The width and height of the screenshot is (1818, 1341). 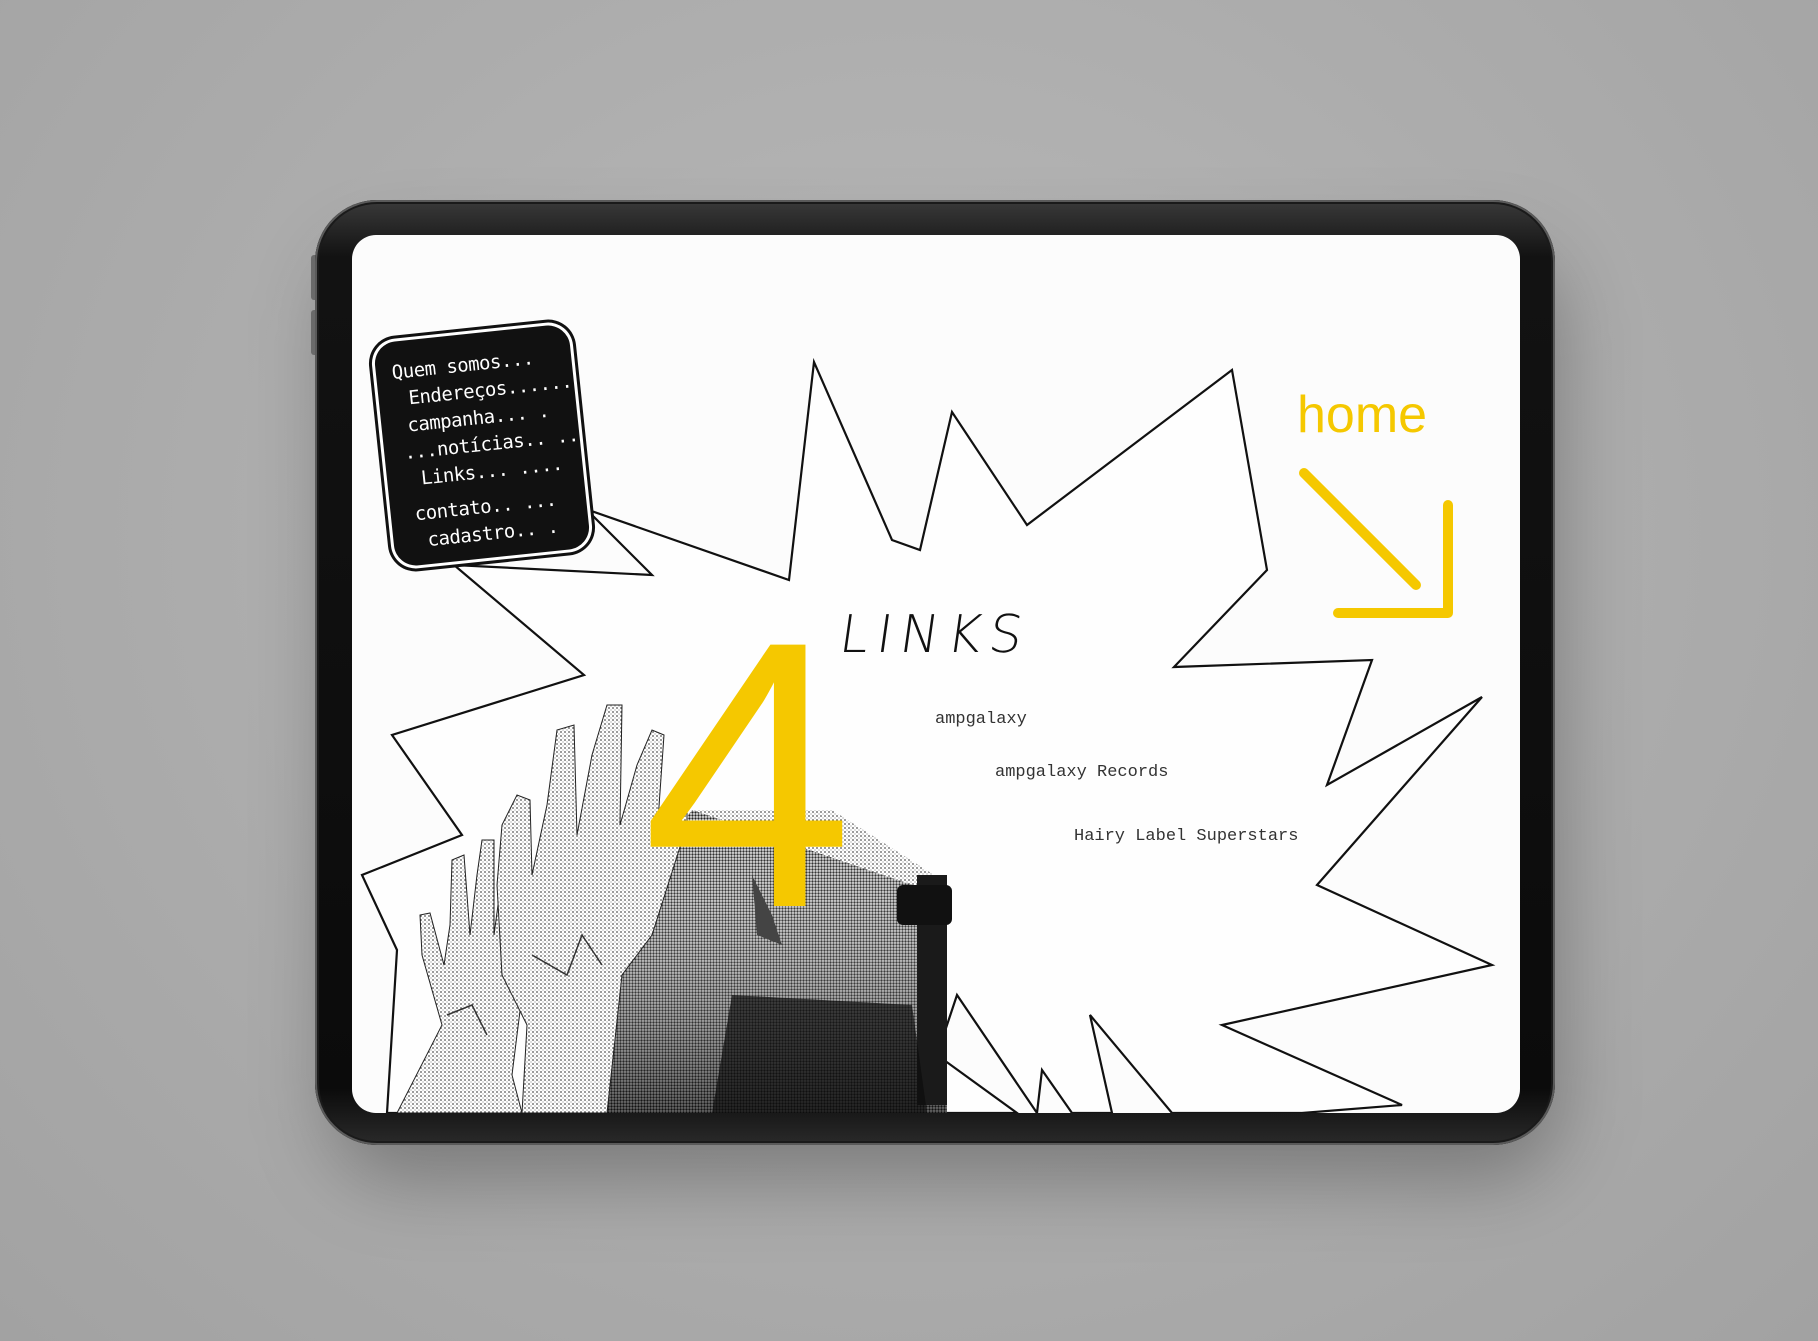 What do you see at coordinates (1081, 772) in the screenshot?
I see `link-ampgalaxy-records: ampgalaxy Records` at bounding box center [1081, 772].